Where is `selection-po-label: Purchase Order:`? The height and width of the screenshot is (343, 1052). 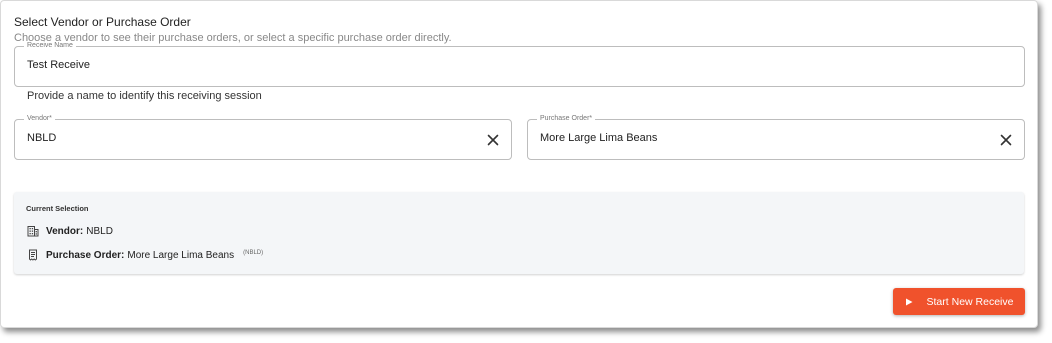
selection-po-label: Purchase Order: is located at coordinates (85, 255).